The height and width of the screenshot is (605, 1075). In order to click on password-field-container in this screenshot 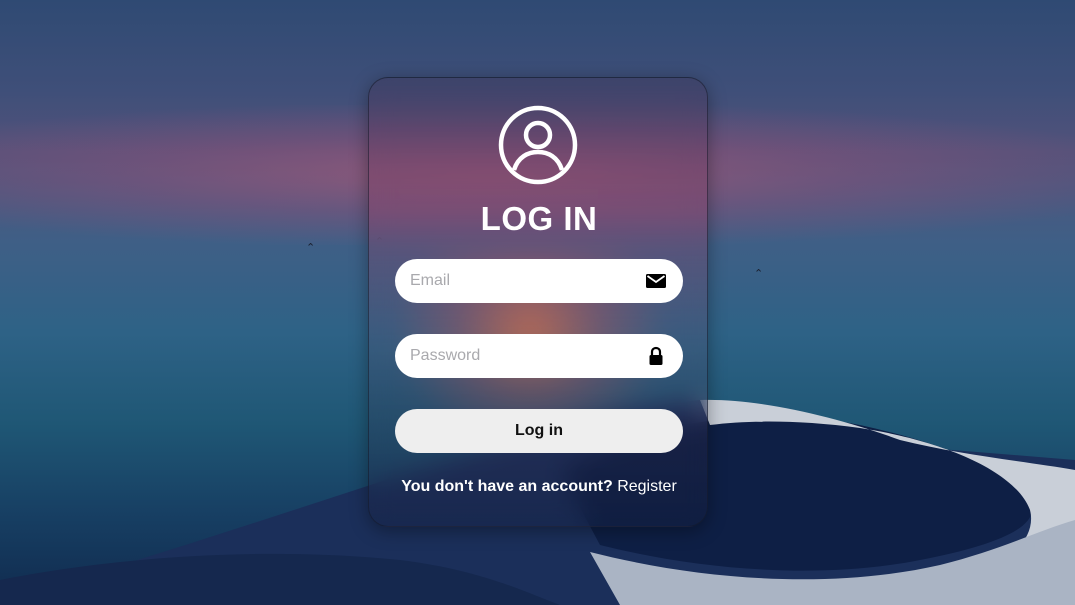, I will do `click(539, 356)`.